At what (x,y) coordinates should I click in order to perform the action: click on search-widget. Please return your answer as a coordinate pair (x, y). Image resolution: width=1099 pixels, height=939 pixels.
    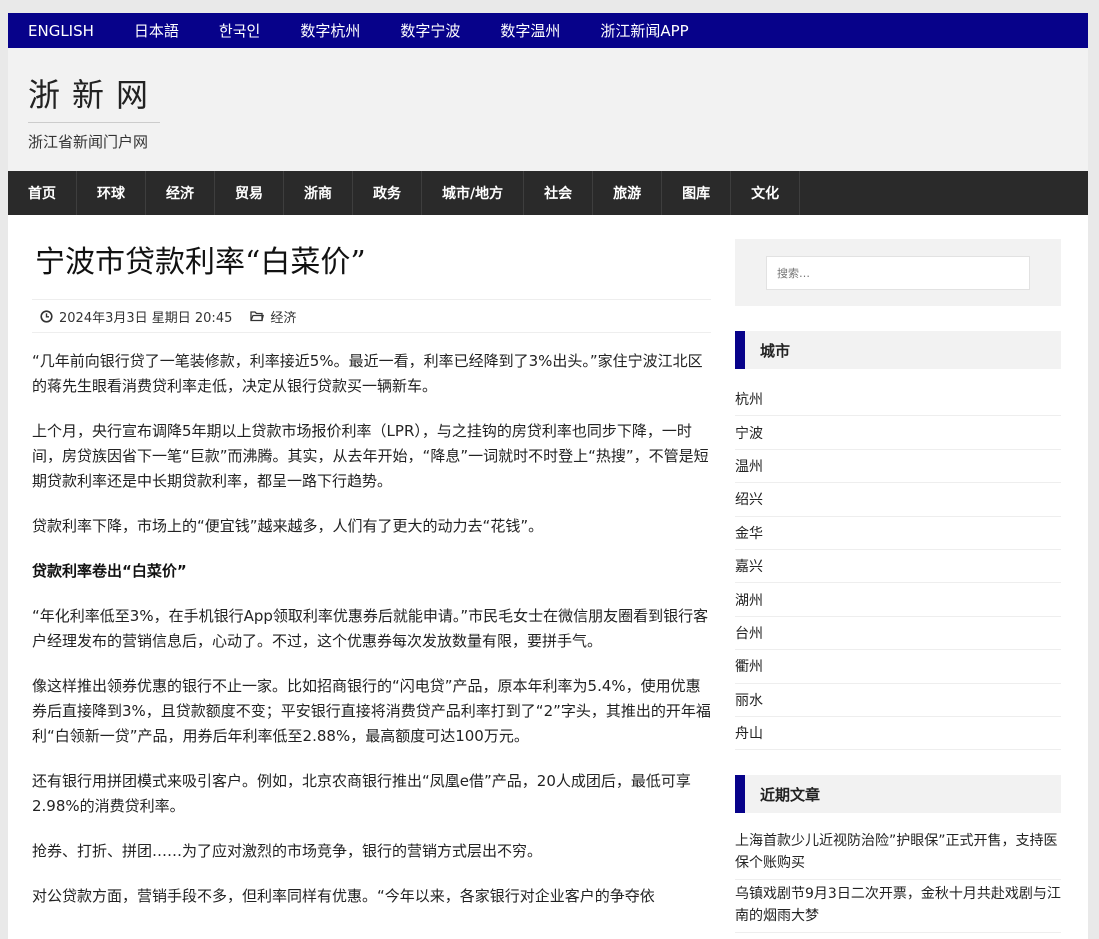
    Looking at the image, I should click on (898, 272).